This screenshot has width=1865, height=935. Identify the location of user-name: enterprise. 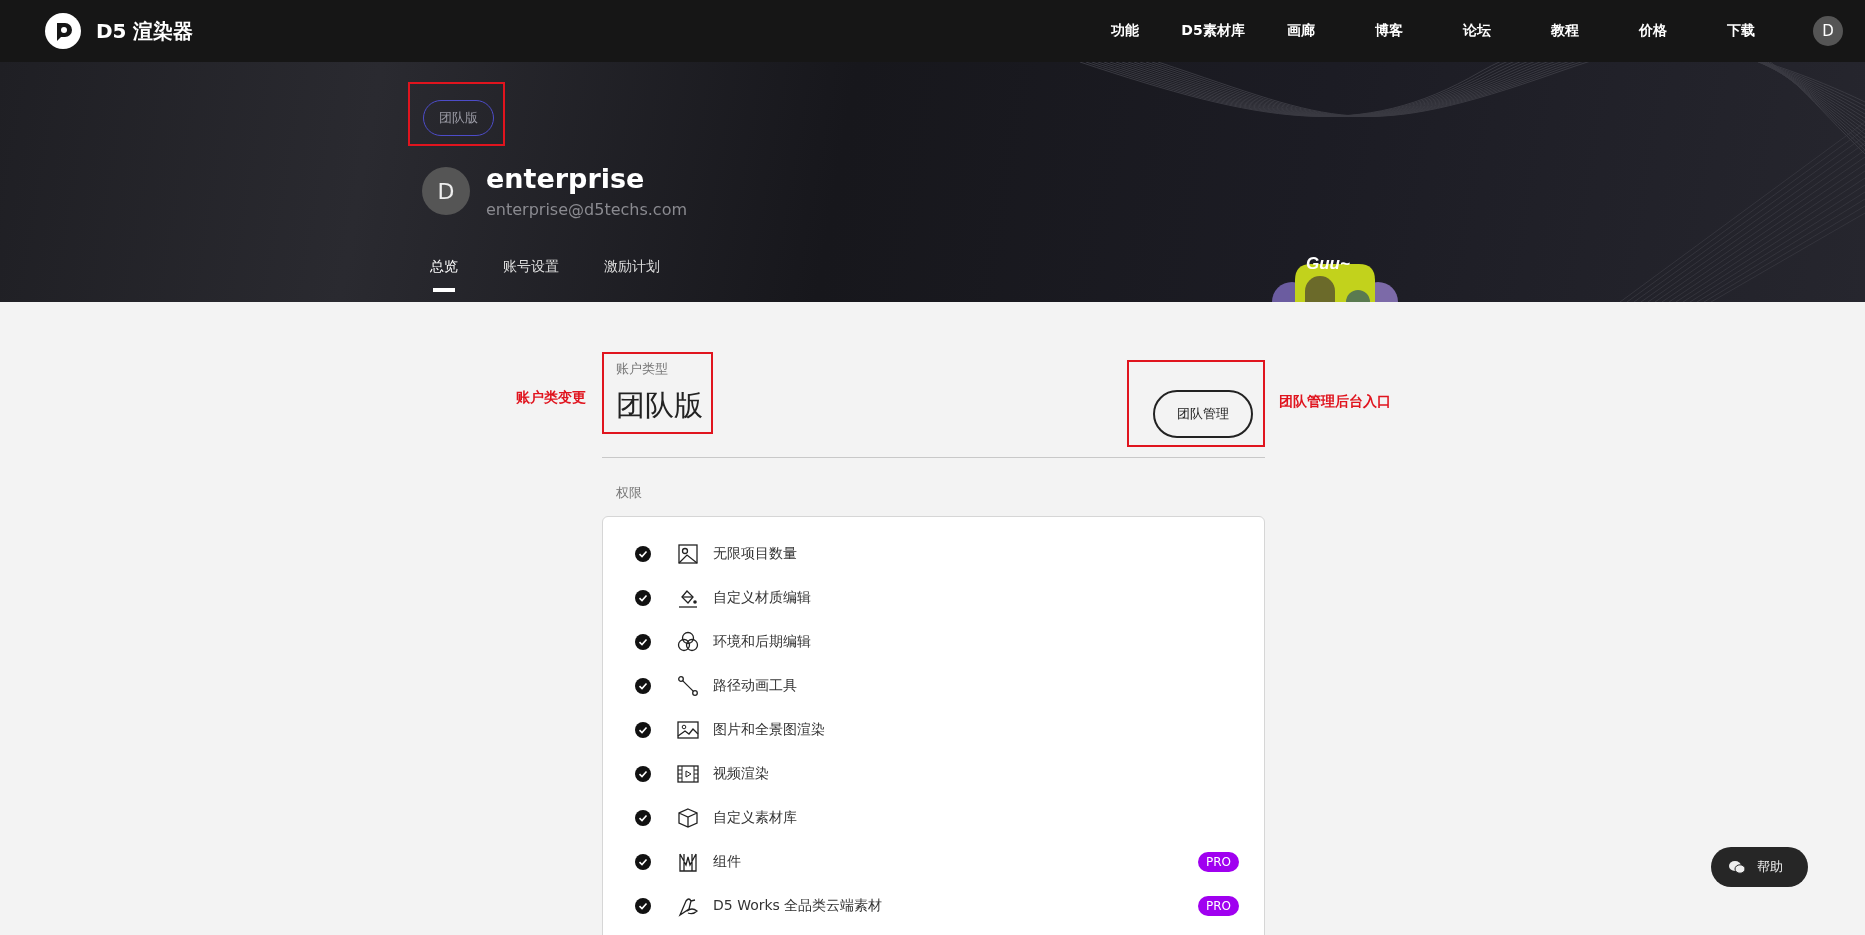
(566, 178).